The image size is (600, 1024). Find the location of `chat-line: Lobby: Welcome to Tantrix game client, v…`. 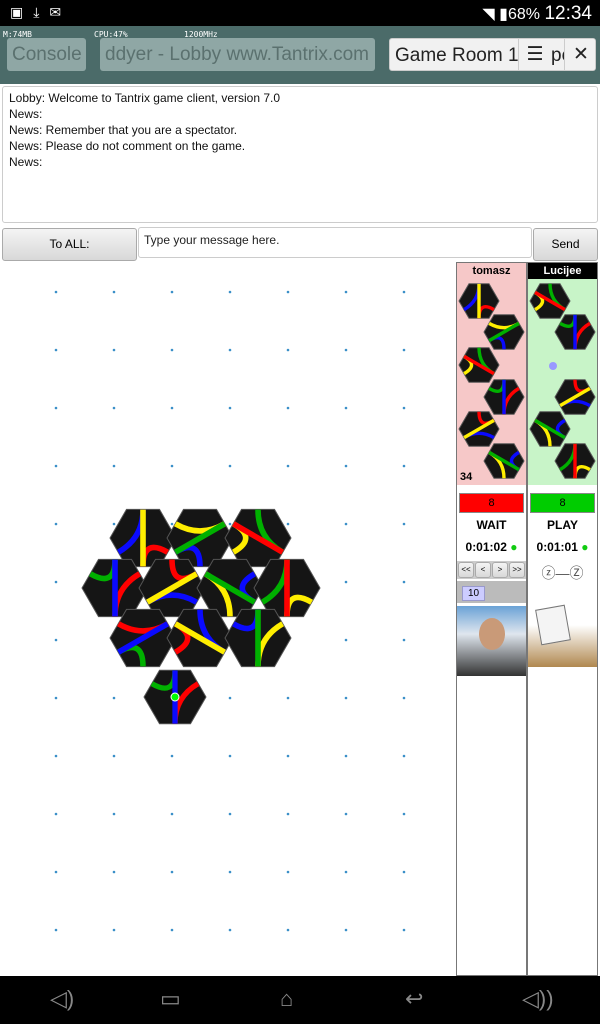

chat-line: Lobby: Welcome to Tantrix game client, v… is located at coordinates (145, 98).